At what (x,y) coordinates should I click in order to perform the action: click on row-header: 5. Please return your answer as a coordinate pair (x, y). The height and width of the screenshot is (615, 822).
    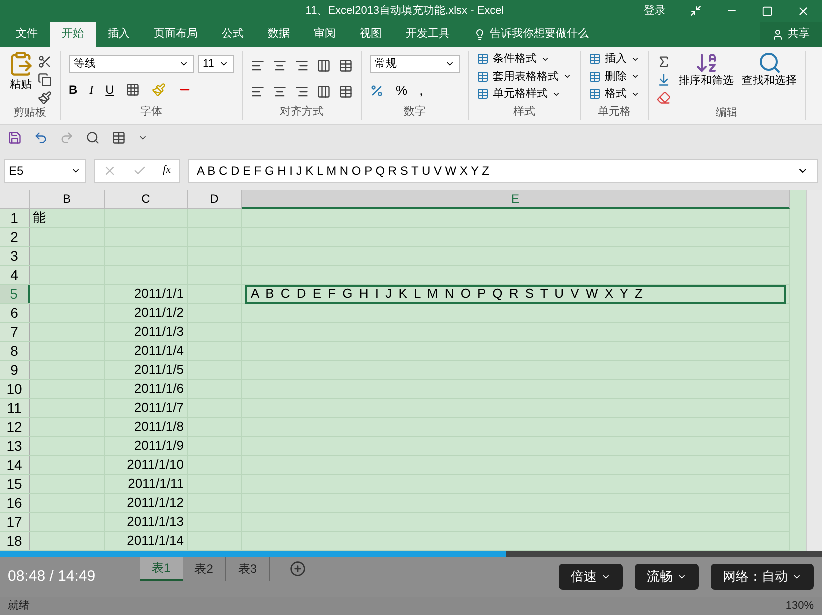
    Looking at the image, I should click on (15, 294).